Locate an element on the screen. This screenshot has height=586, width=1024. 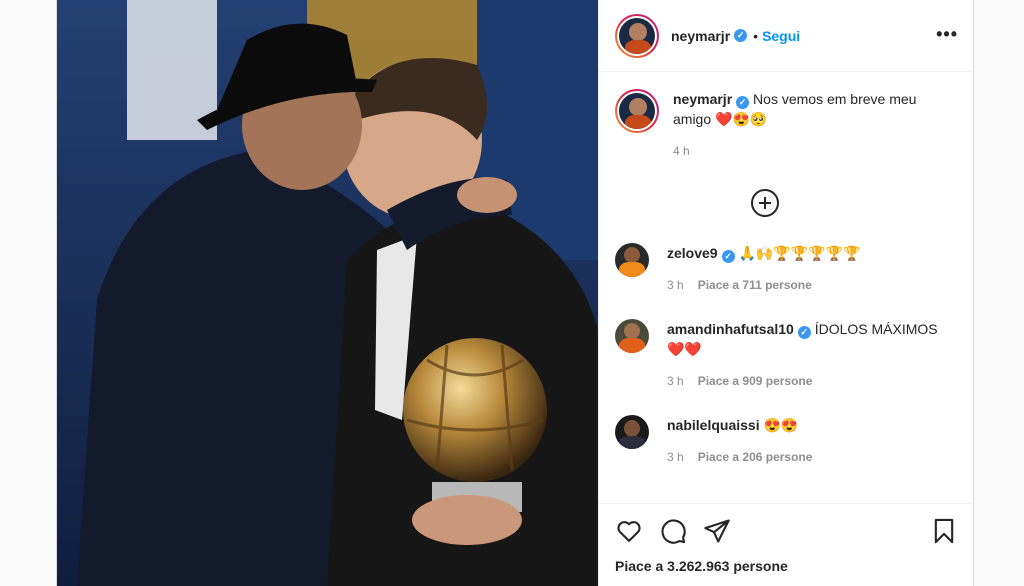
follow-button: Segui is located at coordinates (781, 36).